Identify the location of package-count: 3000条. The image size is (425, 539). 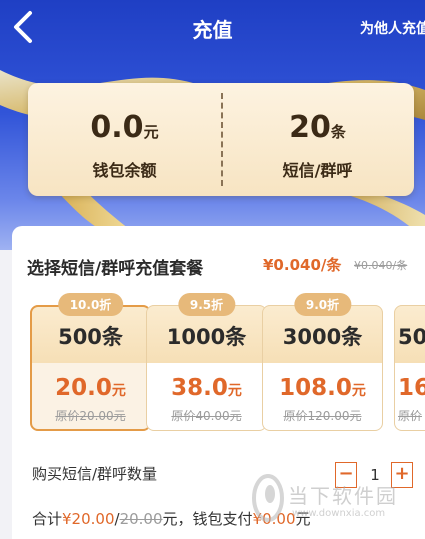
(322, 337).